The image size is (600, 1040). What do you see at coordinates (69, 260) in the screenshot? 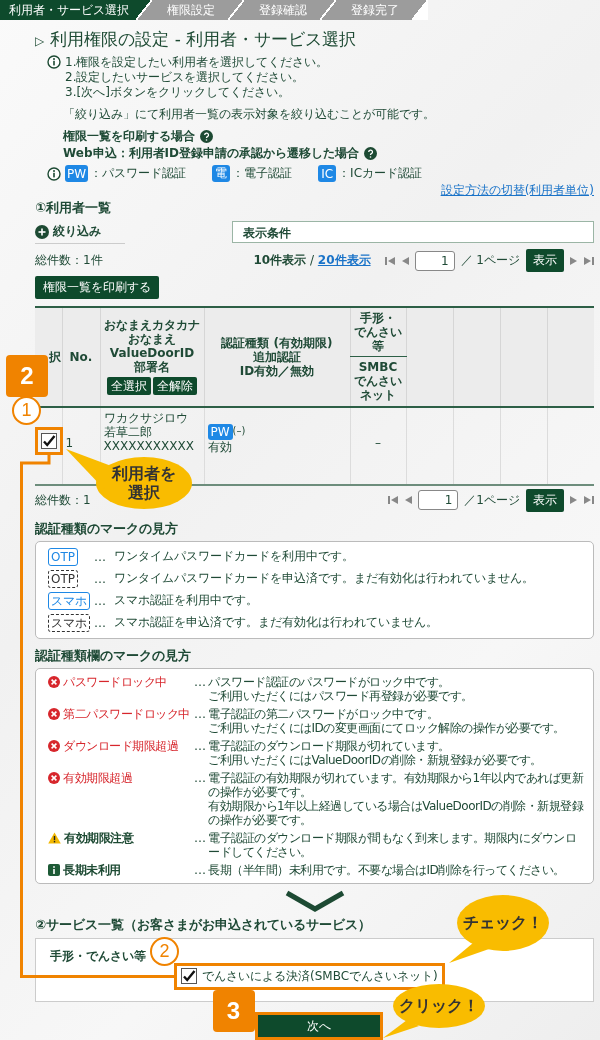
I see `total-count-text: 総件数：1件` at bounding box center [69, 260].